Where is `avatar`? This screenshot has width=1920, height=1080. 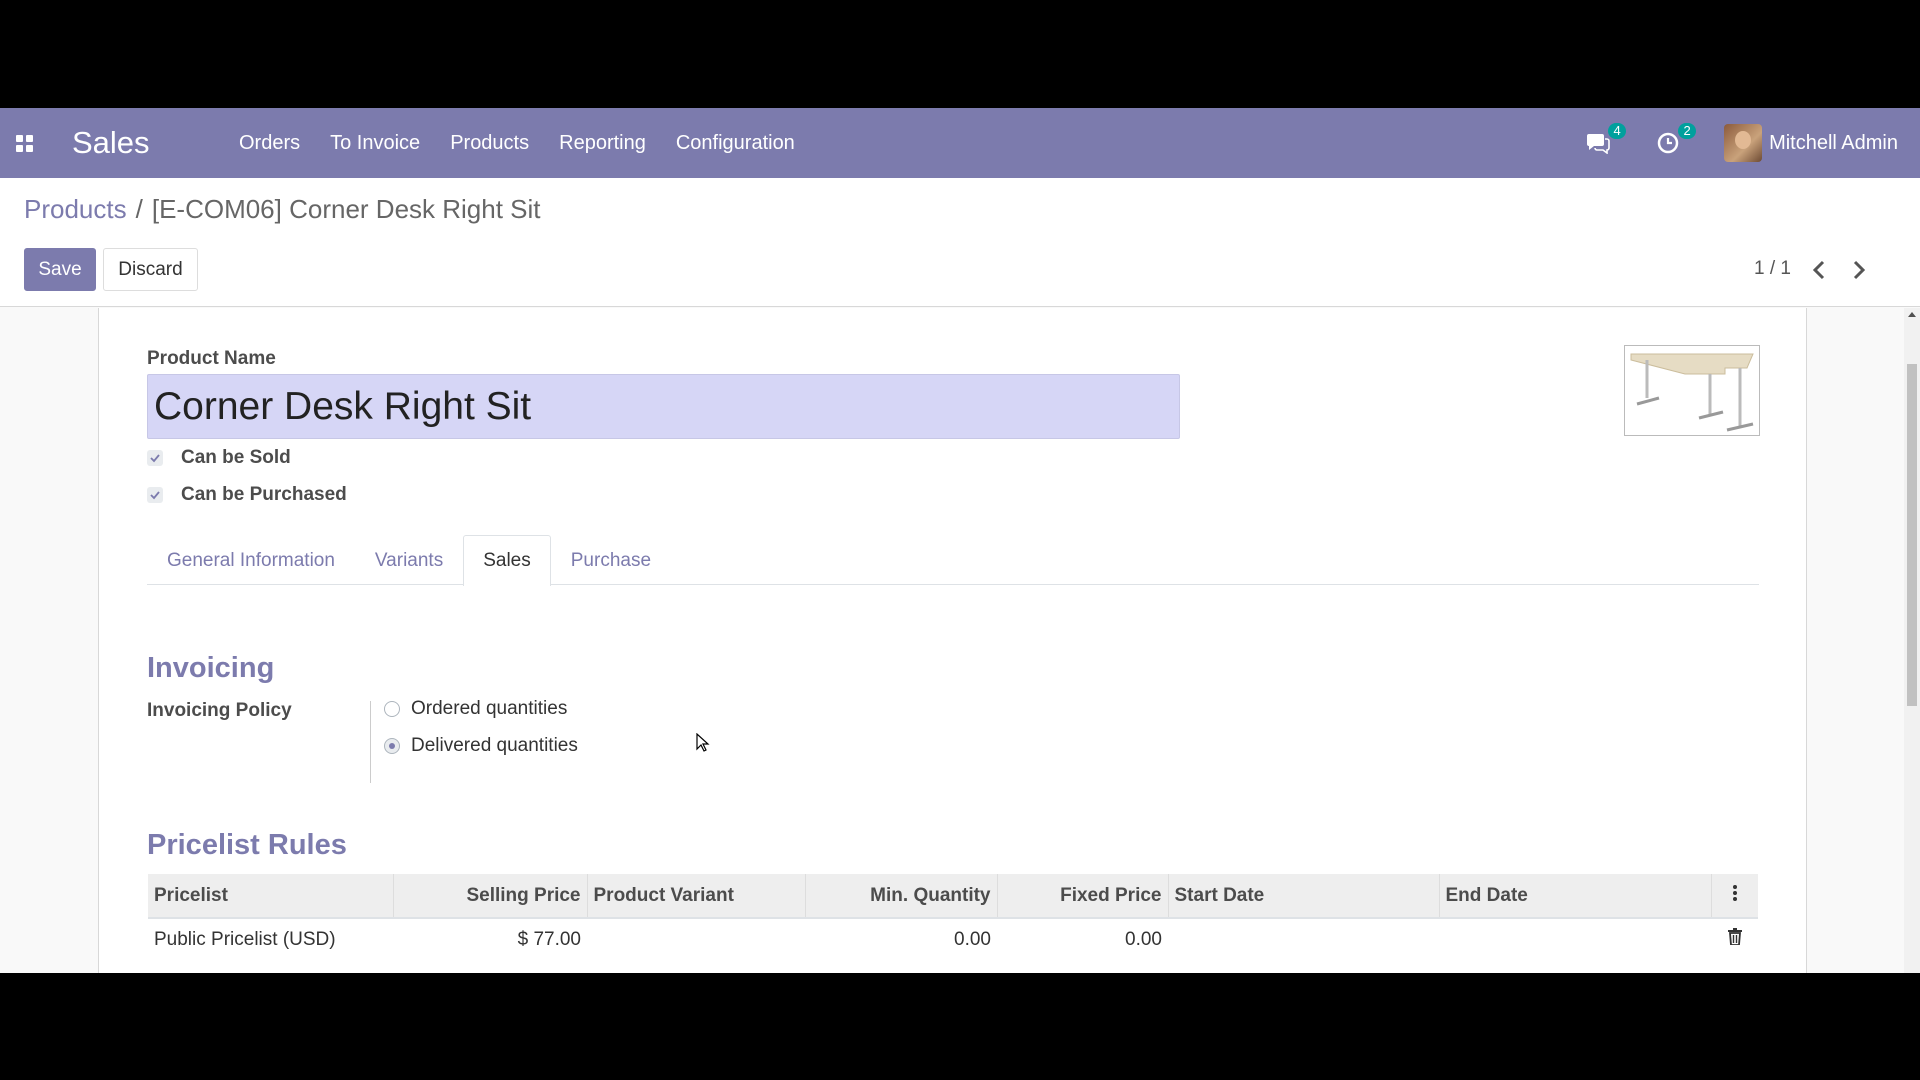
avatar is located at coordinates (1743, 143).